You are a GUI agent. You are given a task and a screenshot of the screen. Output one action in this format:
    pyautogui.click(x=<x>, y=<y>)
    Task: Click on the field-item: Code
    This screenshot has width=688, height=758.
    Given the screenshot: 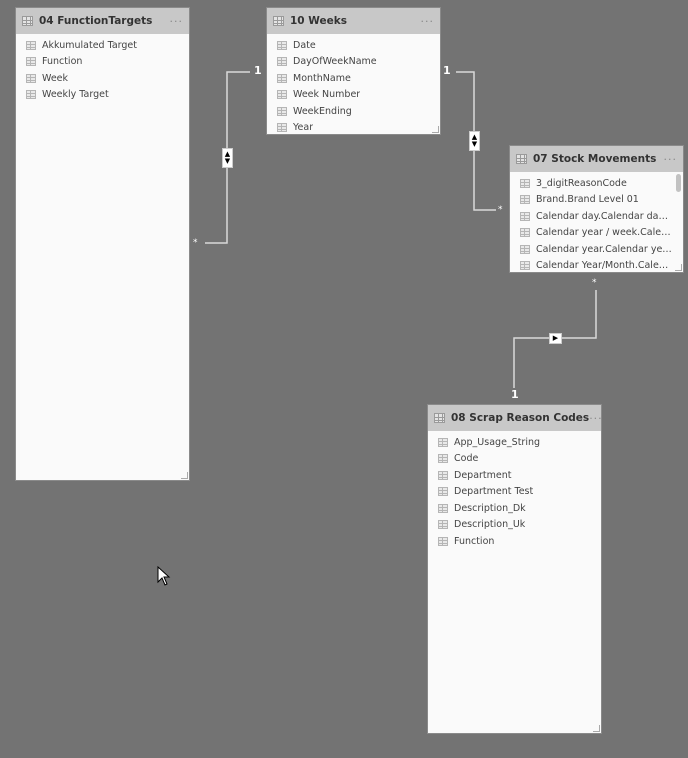 What is the action you would take?
    pyautogui.click(x=514, y=459)
    